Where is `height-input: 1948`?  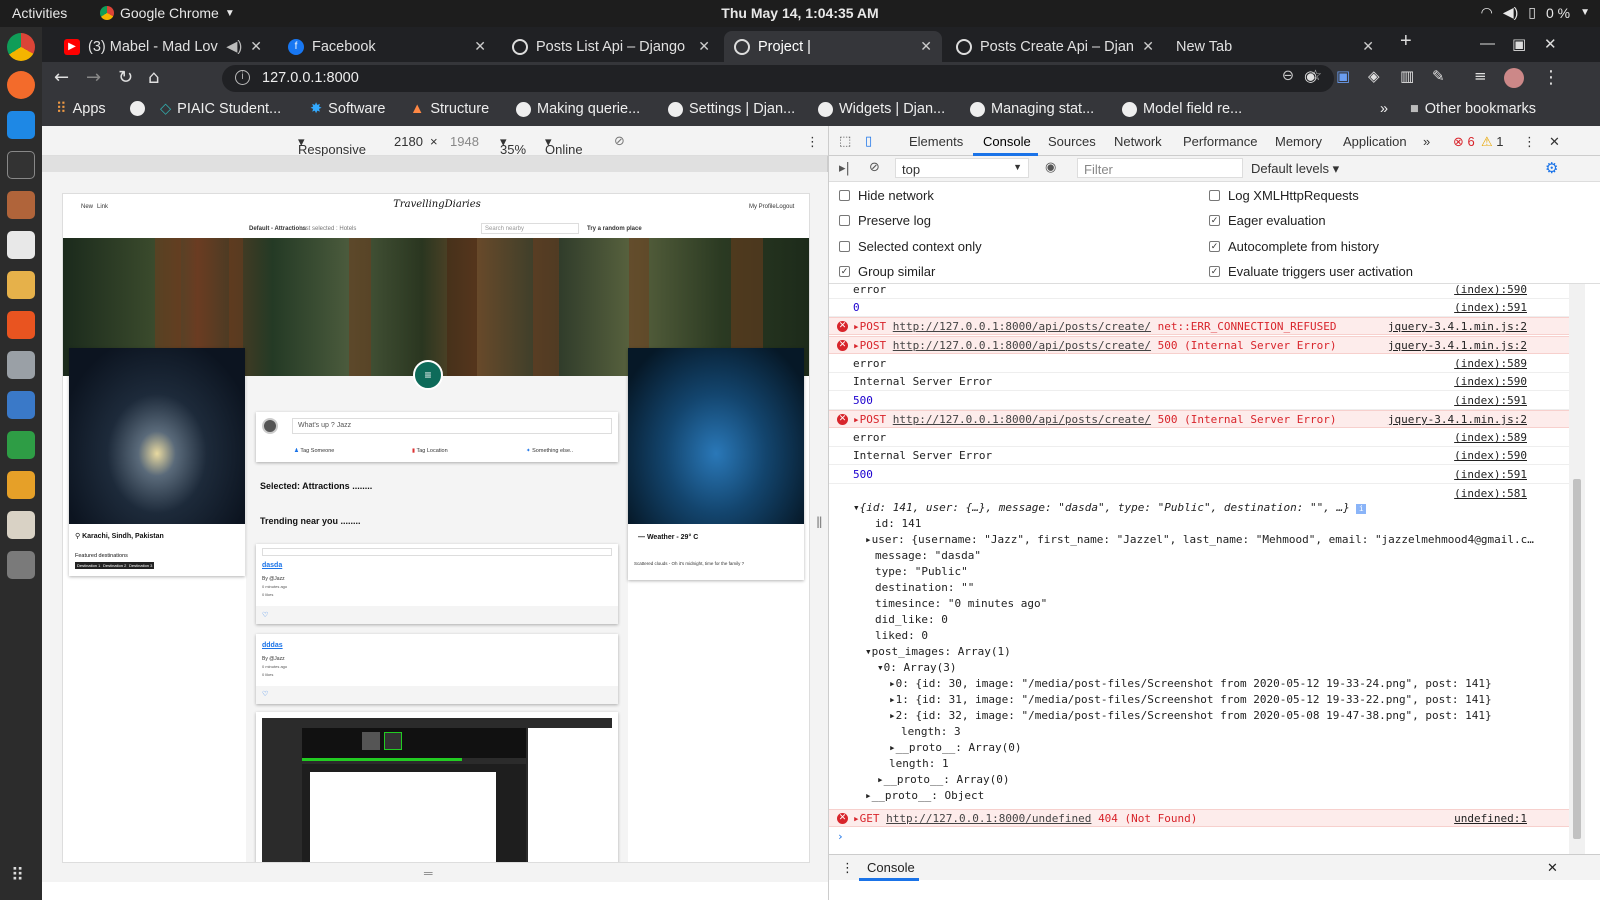 height-input: 1948 is located at coordinates (464, 141).